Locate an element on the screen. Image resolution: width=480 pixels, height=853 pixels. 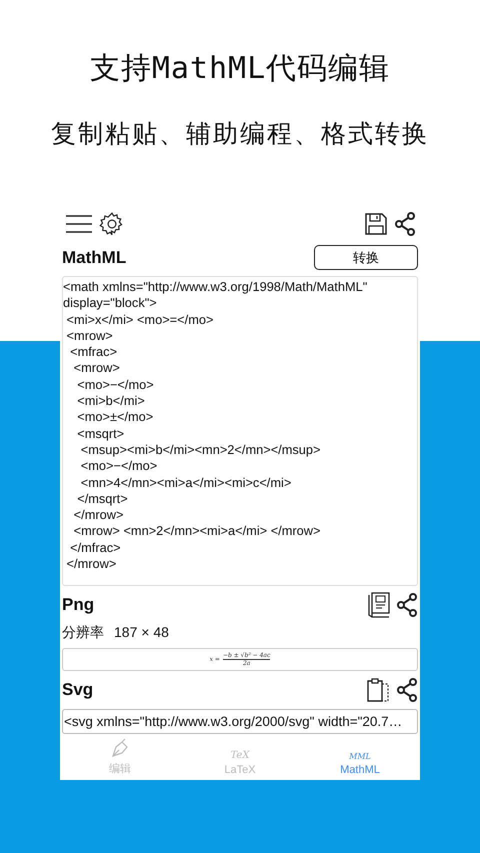
code-line: <msup><mi>b</mi><mn>2</mn></msup> is located at coordinates (201, 450).